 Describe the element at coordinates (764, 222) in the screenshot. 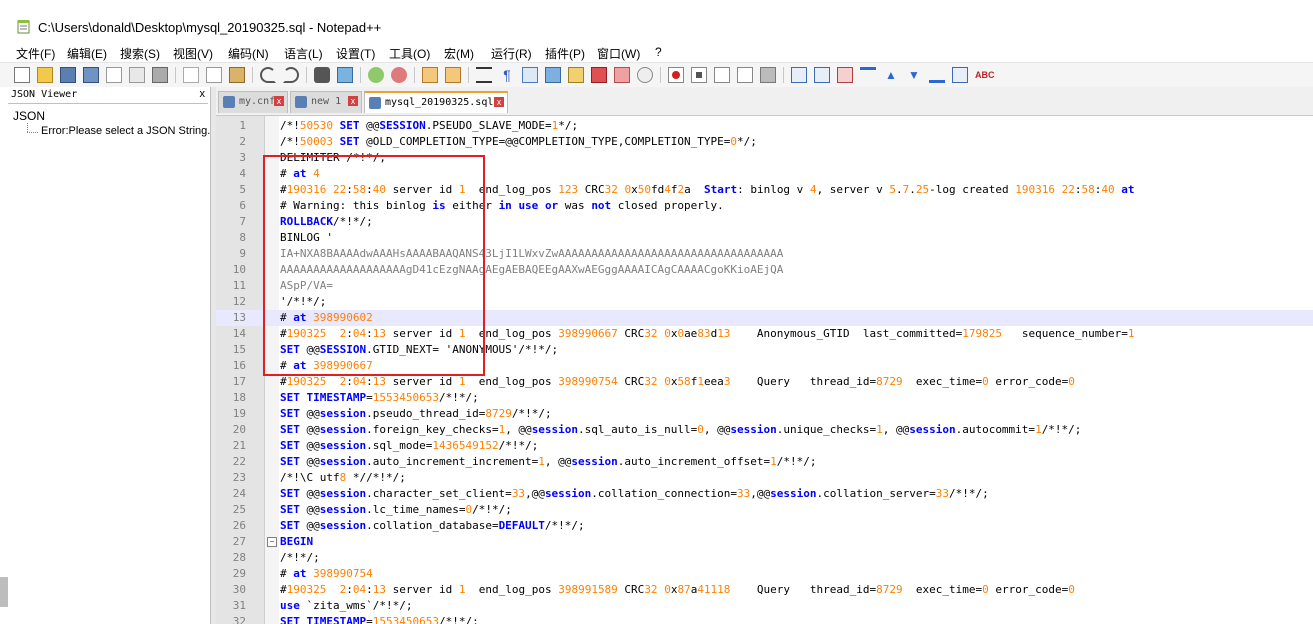

I see `code-line: 7 ROLLBACK/*!*/;` at that location.